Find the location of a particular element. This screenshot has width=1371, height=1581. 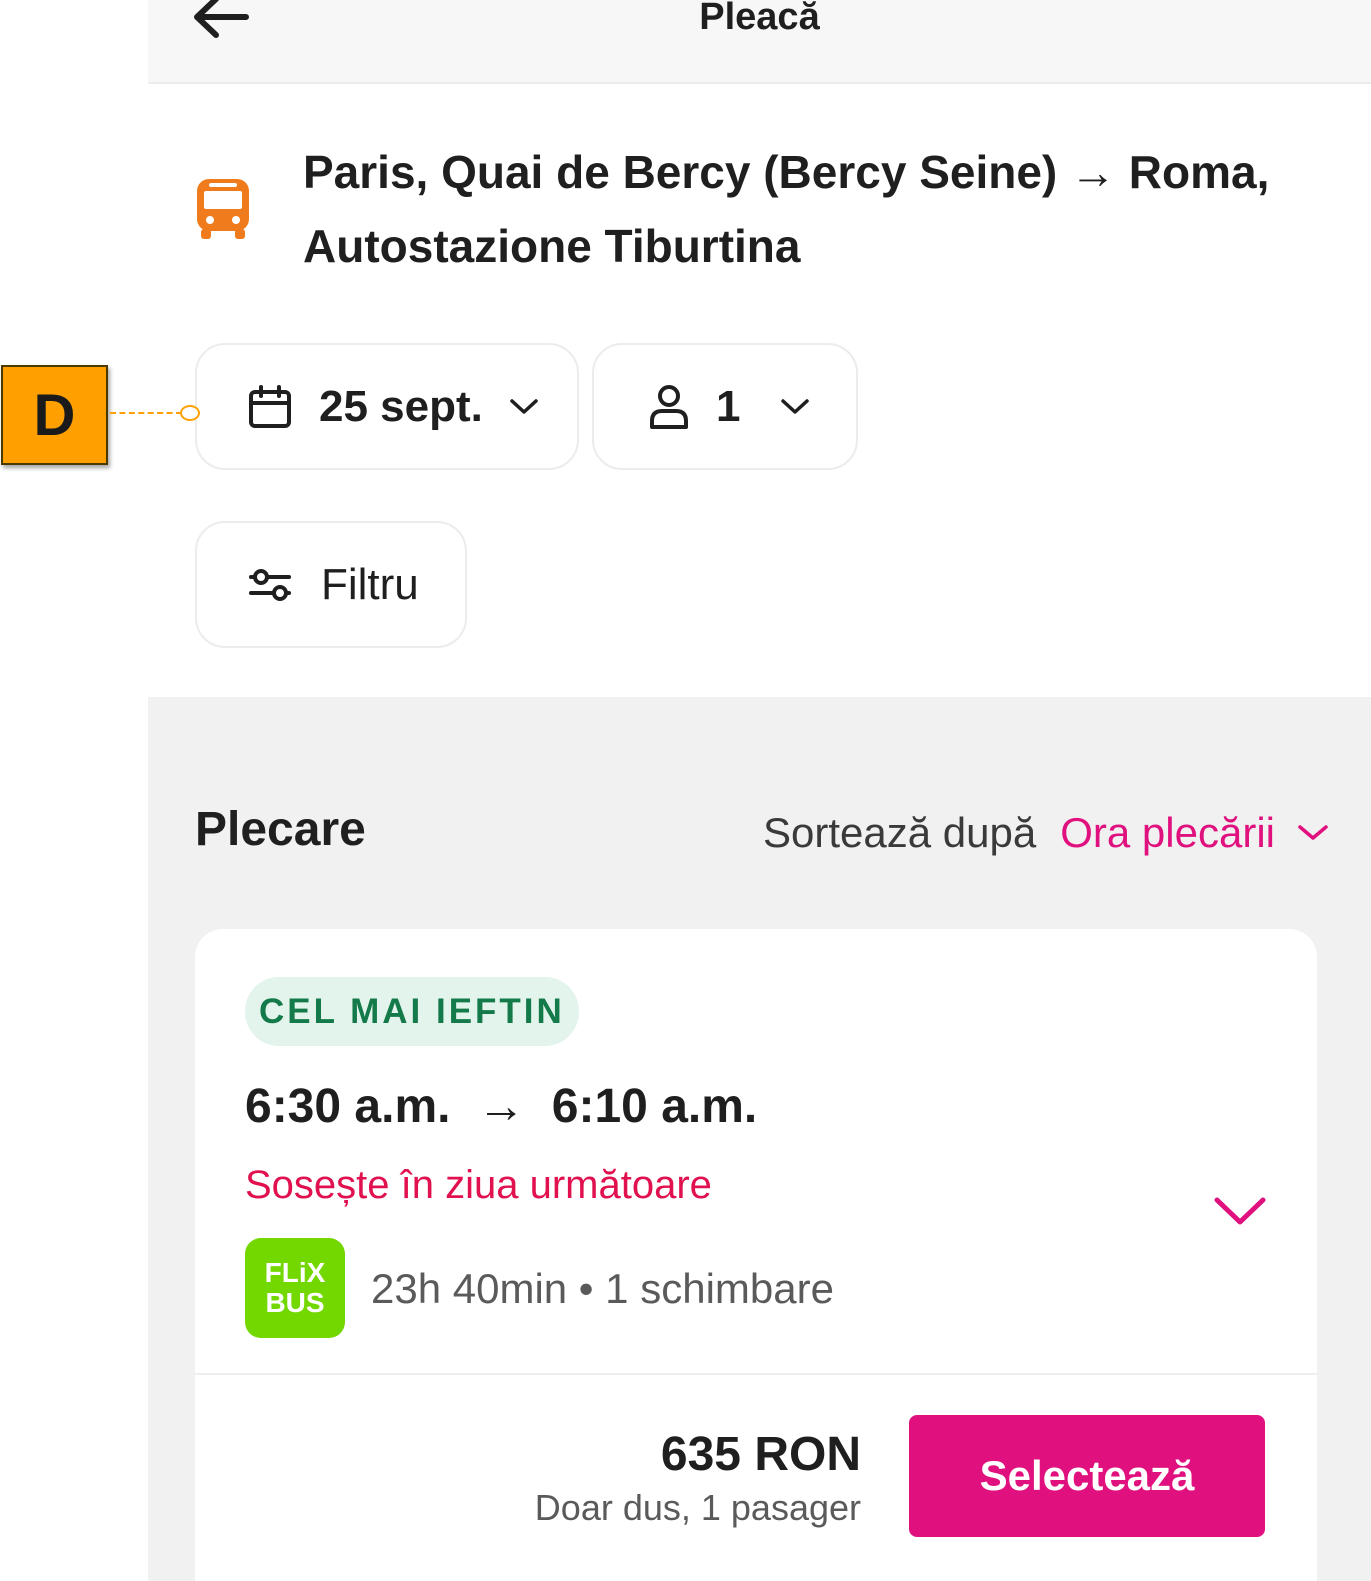

passengers-label: 1 is located at coordinates (728, 406).